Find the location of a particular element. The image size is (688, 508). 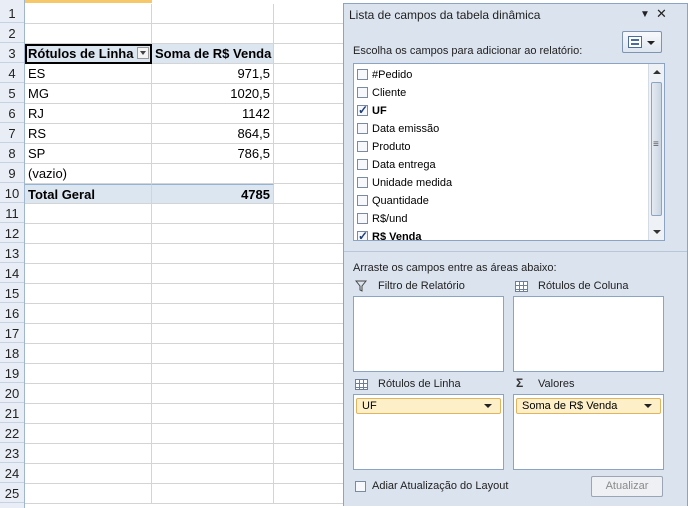

row-number: 22 is located at coordinates (12, 433).